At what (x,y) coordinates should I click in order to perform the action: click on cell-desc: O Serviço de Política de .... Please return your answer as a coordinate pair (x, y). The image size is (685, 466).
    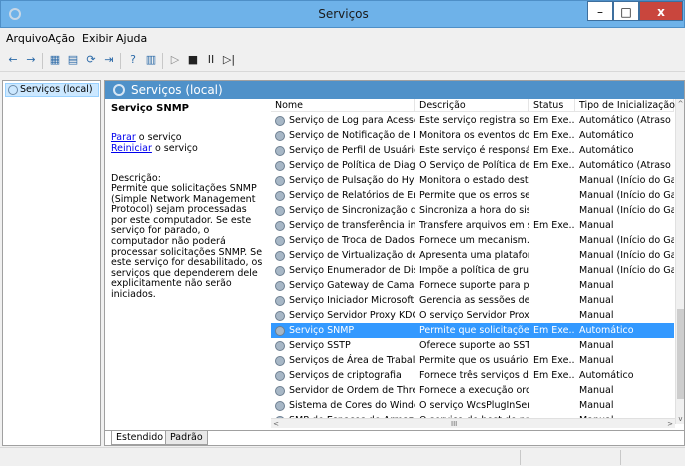
    Looking at the image, I should click on (474, 165).